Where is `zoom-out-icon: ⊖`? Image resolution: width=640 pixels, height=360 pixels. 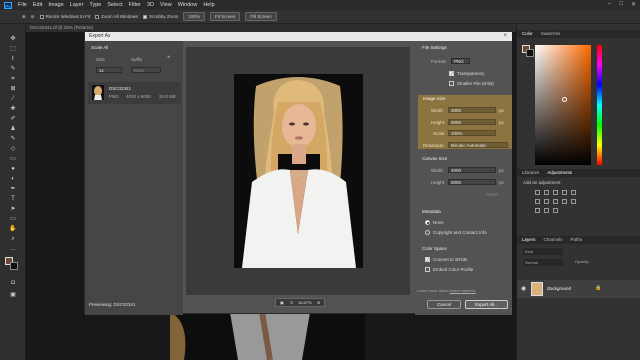 zoom-out-icon: ⊖ is located at coordinates (33, 17).